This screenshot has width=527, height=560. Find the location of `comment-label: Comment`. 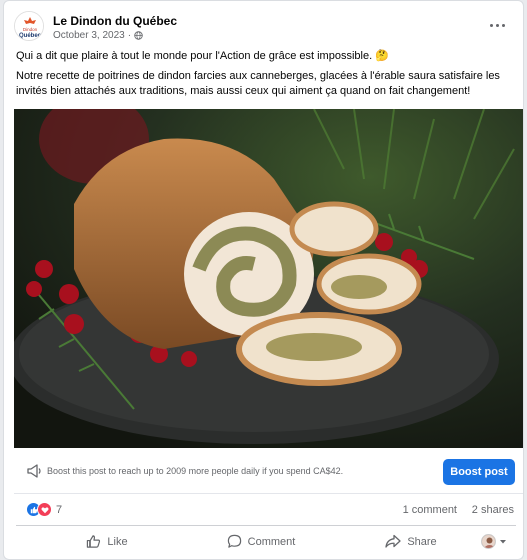

comment-label: Comment is located at coordinates (271, 541).